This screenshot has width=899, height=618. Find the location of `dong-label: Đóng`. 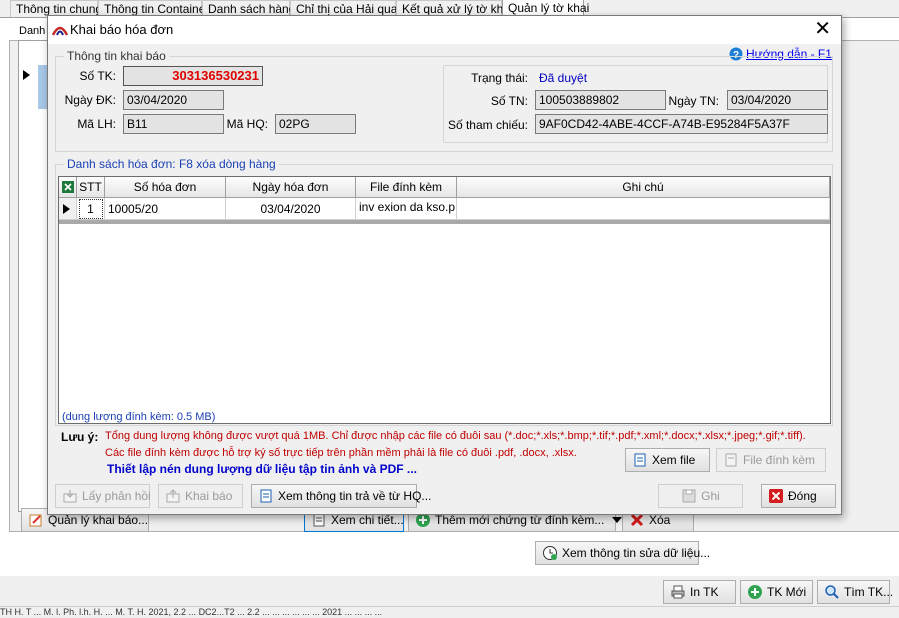

dong-label: Đóng is located at coordinates (802, 496).